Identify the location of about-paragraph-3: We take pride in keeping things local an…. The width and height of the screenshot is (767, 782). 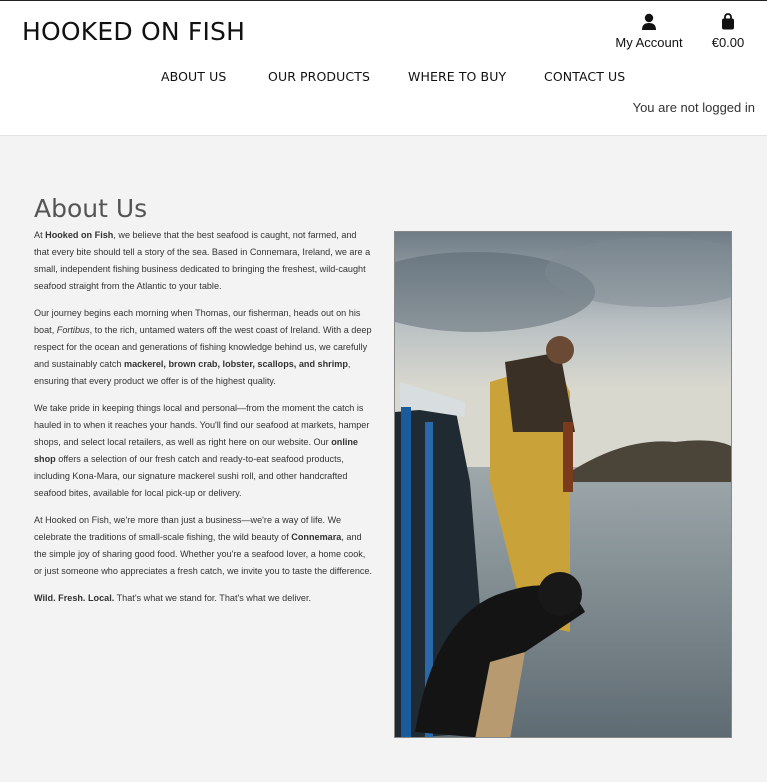
(202, 450).